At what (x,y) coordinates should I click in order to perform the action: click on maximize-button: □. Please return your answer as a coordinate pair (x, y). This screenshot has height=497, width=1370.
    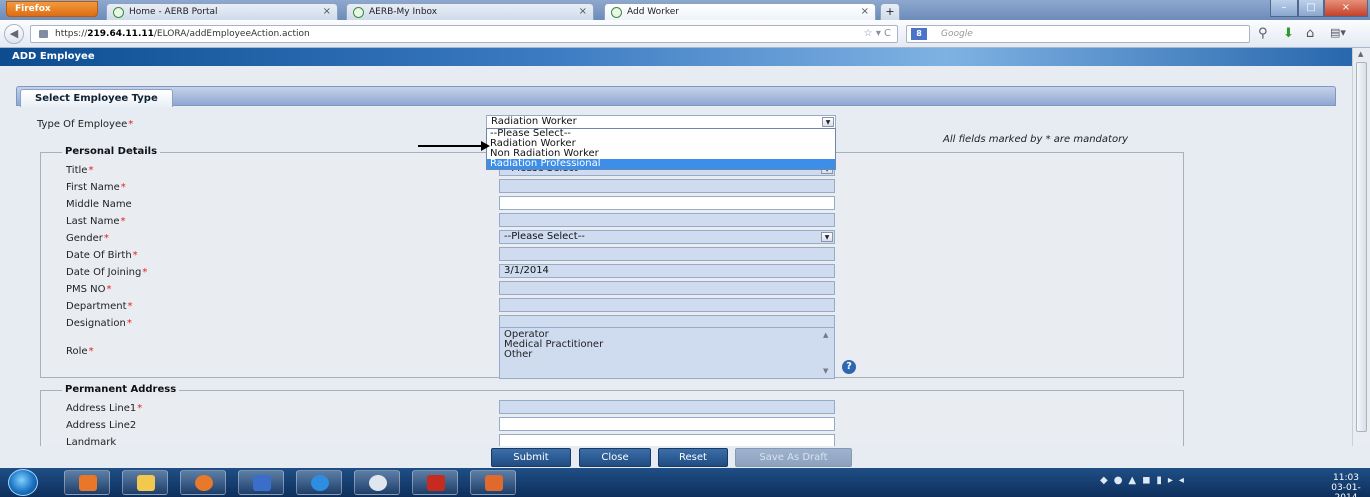
    Looking at the image, I should click on (1311, 8).